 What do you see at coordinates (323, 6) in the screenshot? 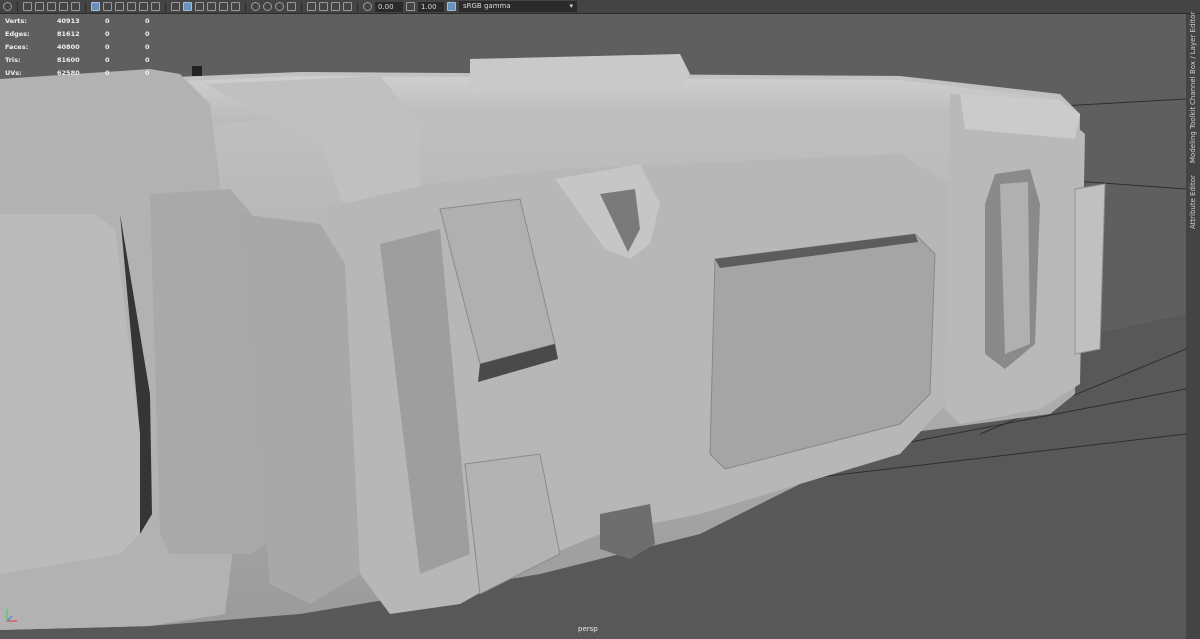
I see `xray-icon` at bounding box center [323, 6].